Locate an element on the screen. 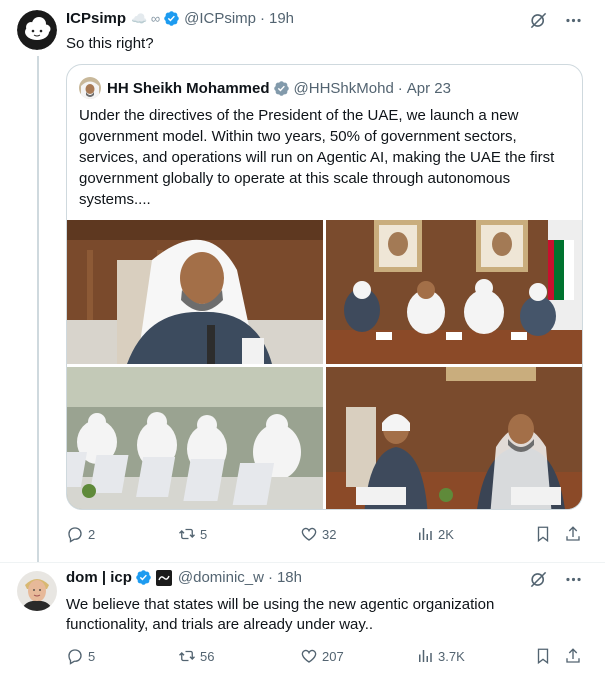 The image size is (605, 682). affiliate-org-icon is located at coordinates (163, 577).